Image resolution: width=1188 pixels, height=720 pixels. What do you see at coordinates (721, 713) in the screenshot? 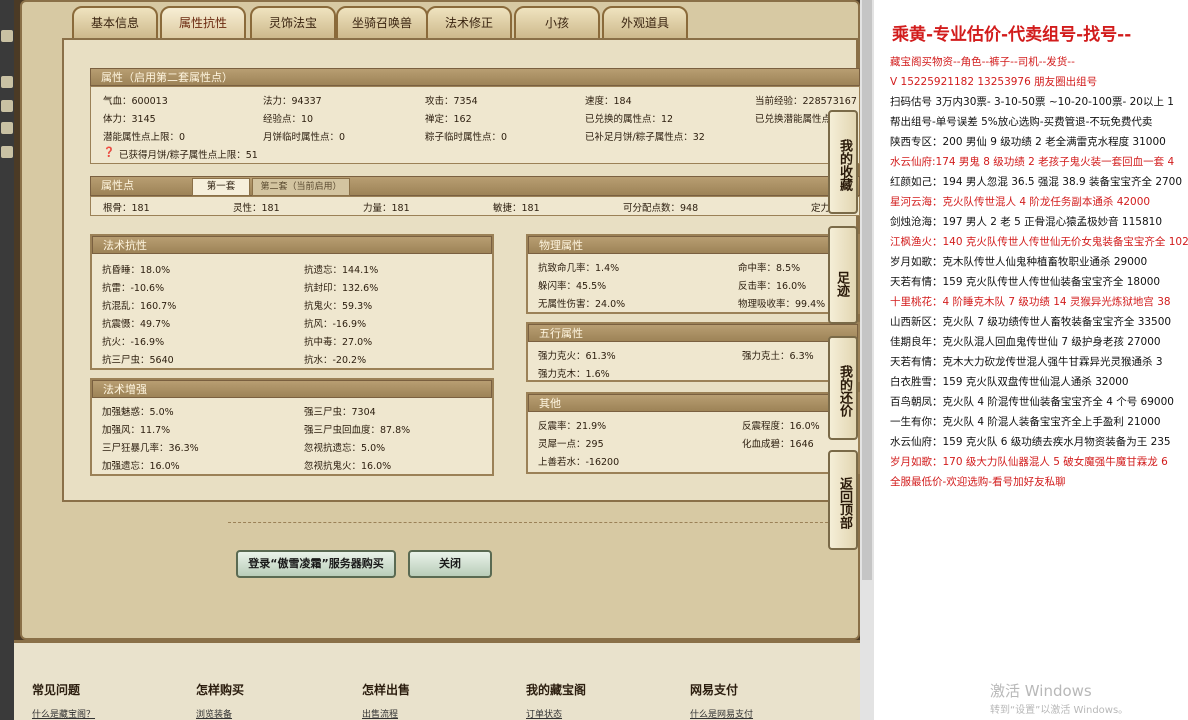
I see `footer-link: 什么是网易支付` at bounding box center [721, 713].